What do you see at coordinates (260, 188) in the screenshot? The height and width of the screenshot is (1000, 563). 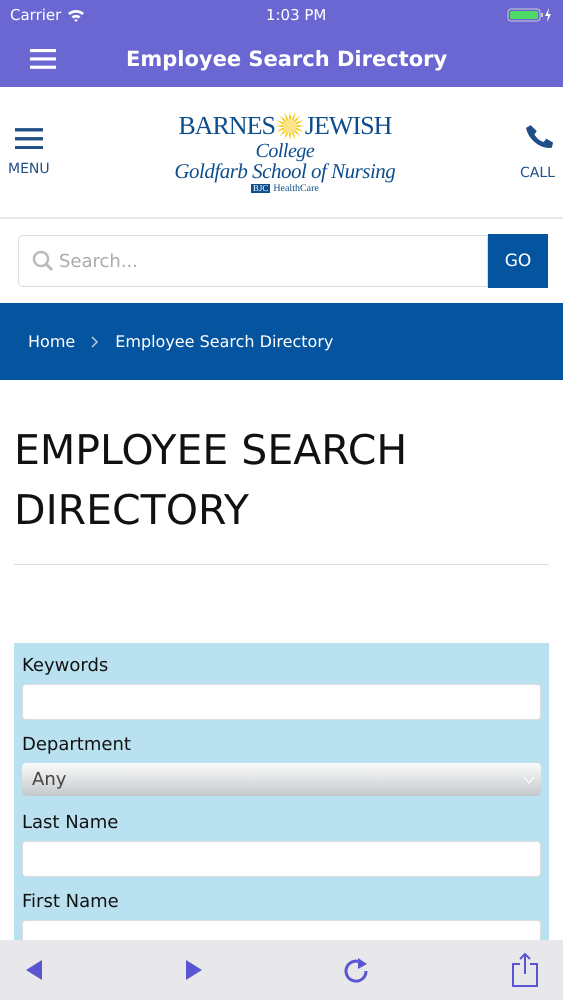 I see `logo-badge: BJC` at bounding box center [260, 188].